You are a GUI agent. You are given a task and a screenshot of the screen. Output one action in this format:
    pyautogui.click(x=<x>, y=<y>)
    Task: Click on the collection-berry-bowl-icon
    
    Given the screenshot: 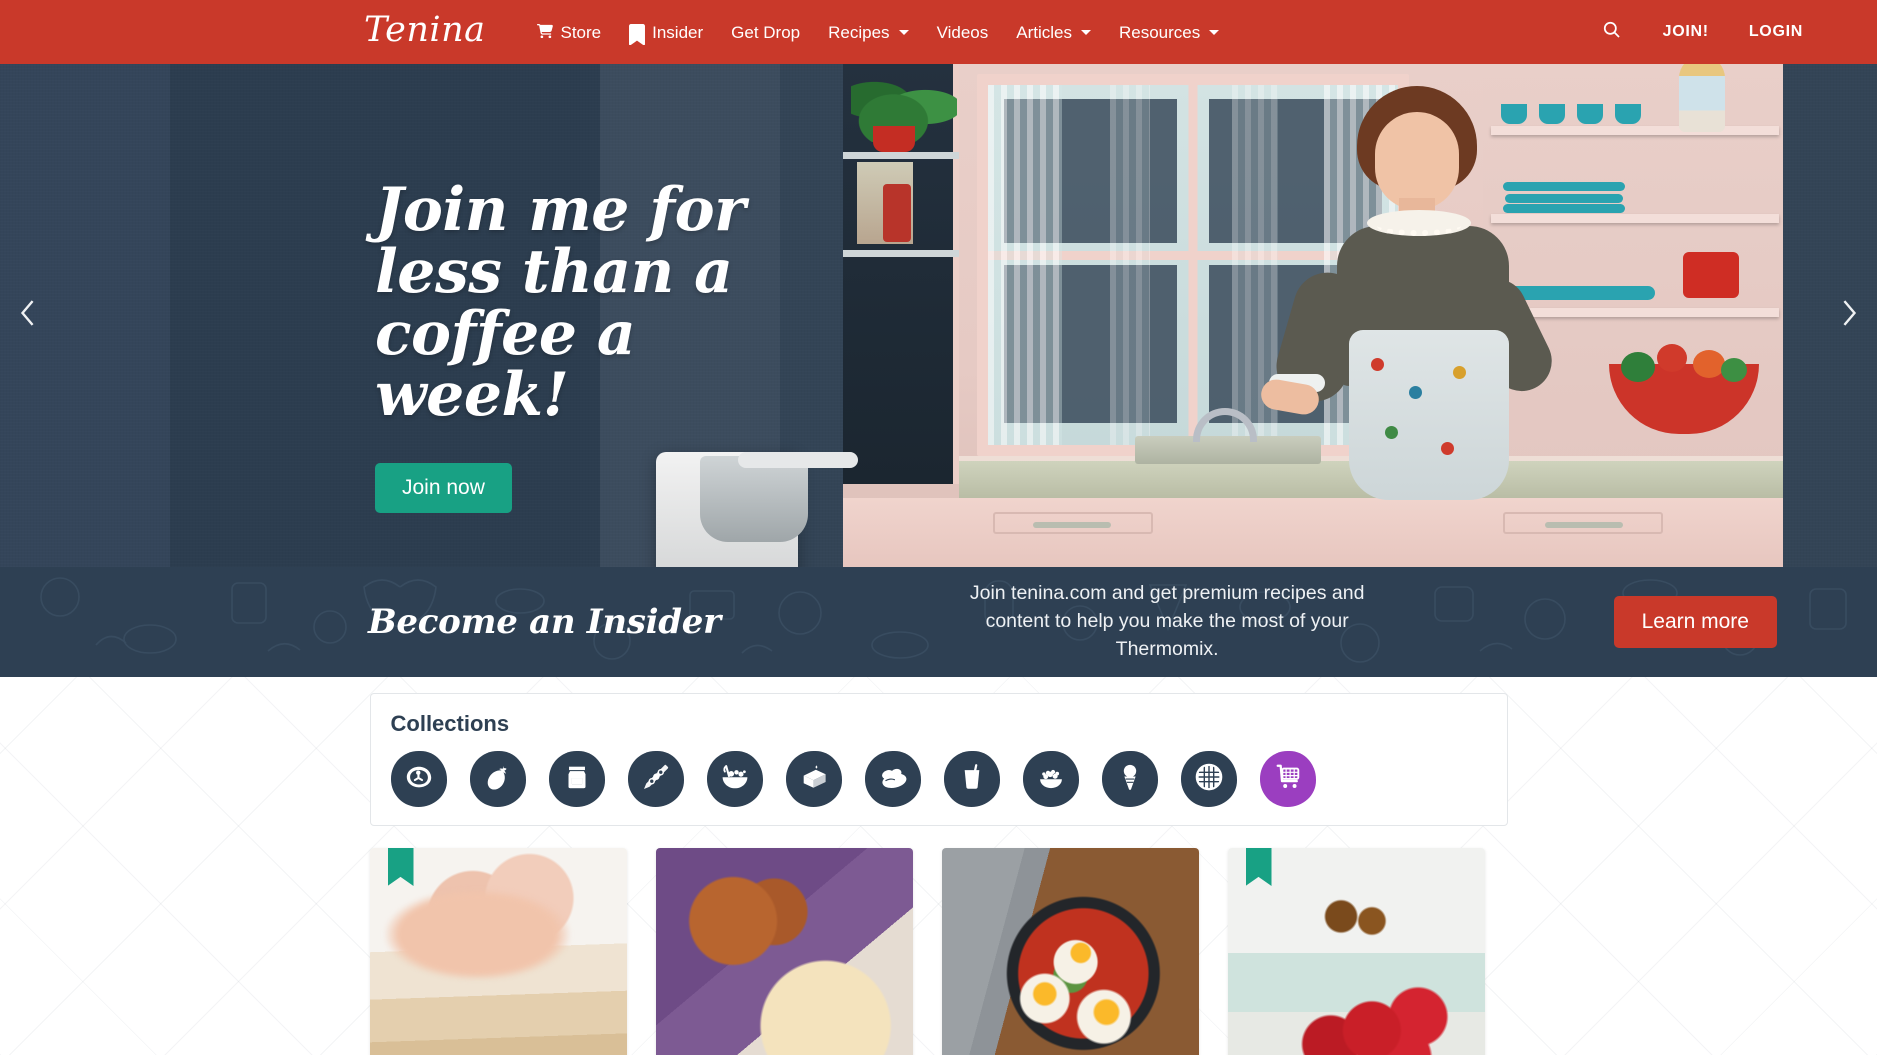 What is the action you would take?
    pyautogui.click(x=1050, y=779)
    